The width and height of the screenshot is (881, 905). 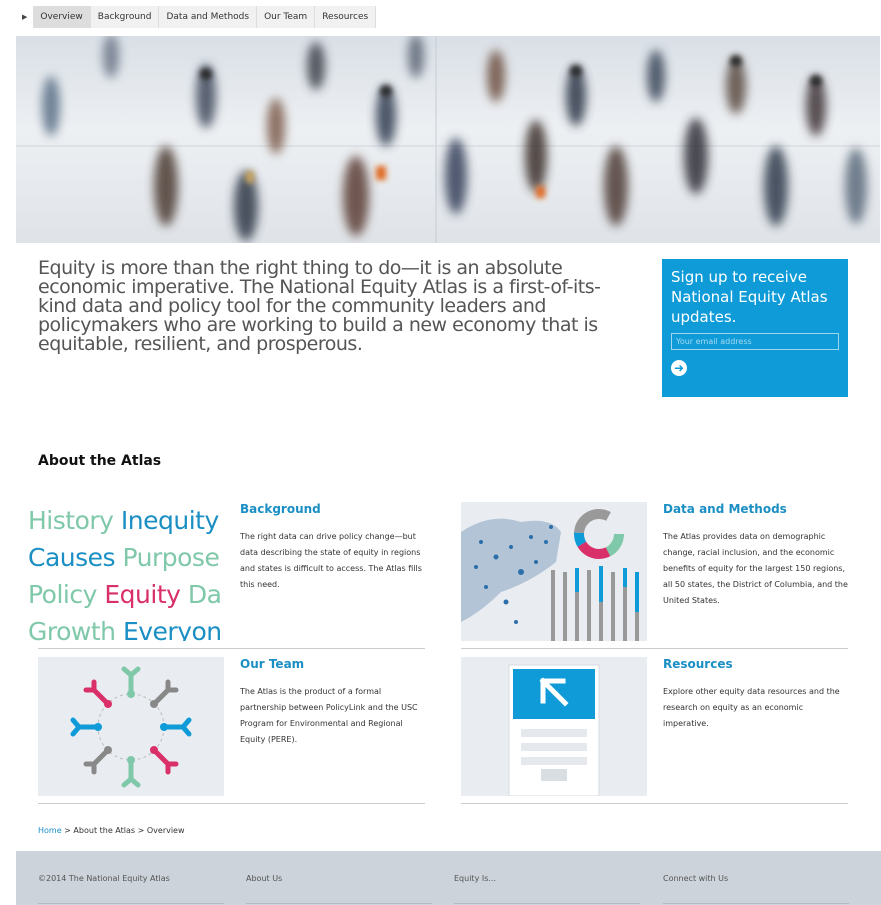 What do you see at coordinates (679, 368) in the screenshot?
I see `arrow-right-icon: ➜` at bounding box center [679, 368].